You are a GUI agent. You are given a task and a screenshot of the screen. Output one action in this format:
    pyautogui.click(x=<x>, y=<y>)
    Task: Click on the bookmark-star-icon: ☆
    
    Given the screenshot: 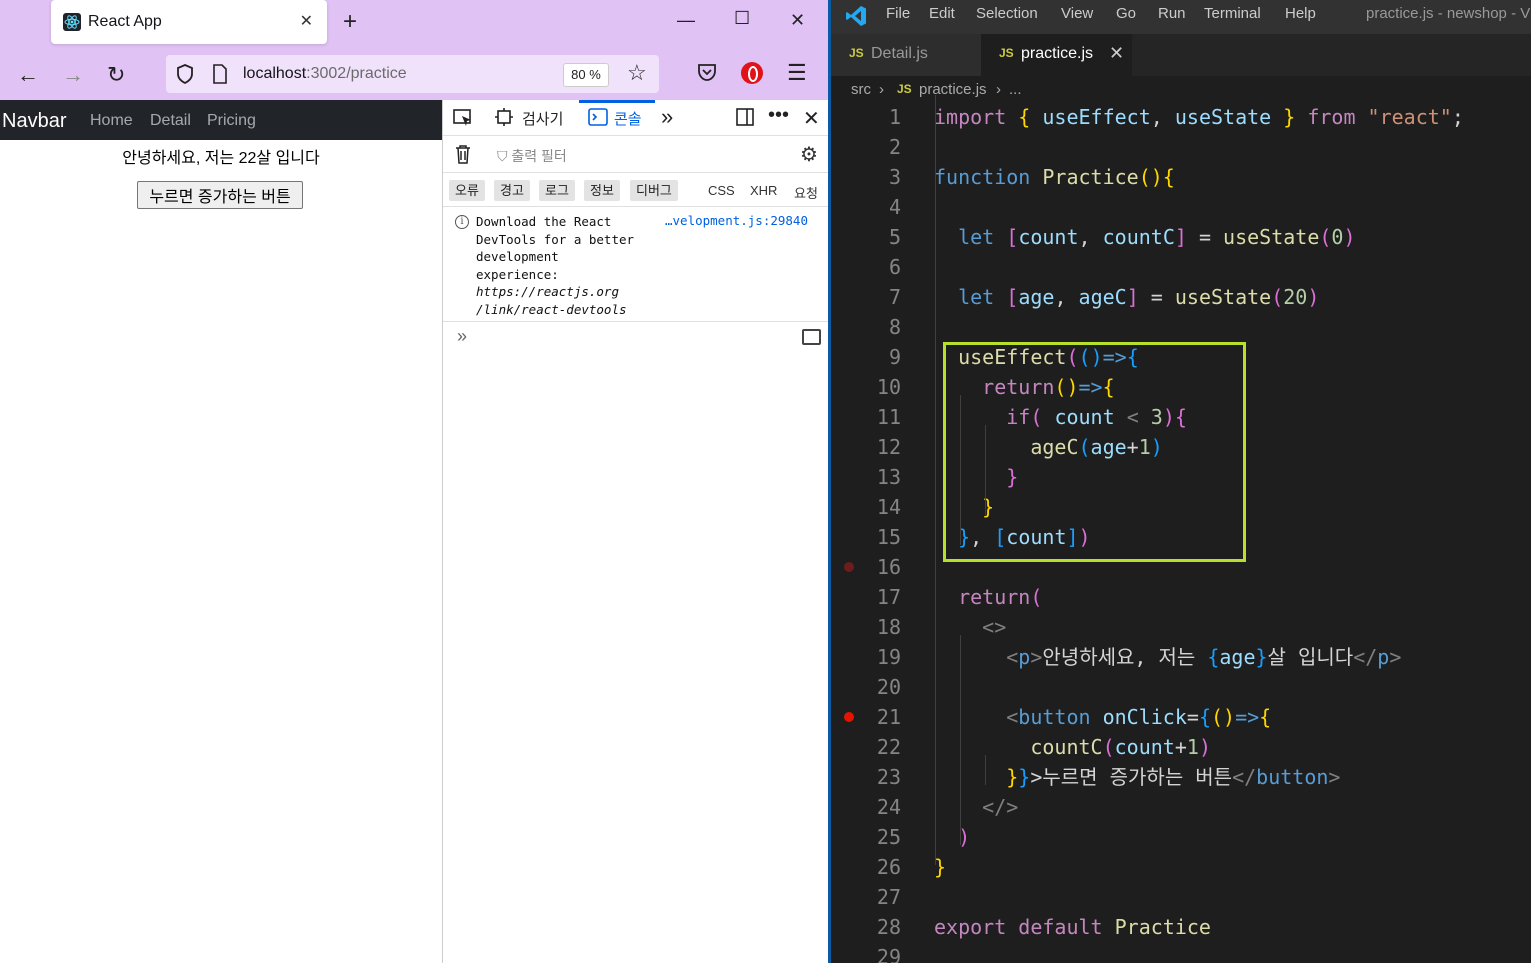 What is the action you would take?
    pyautogui.click(x=637, y=73)
    